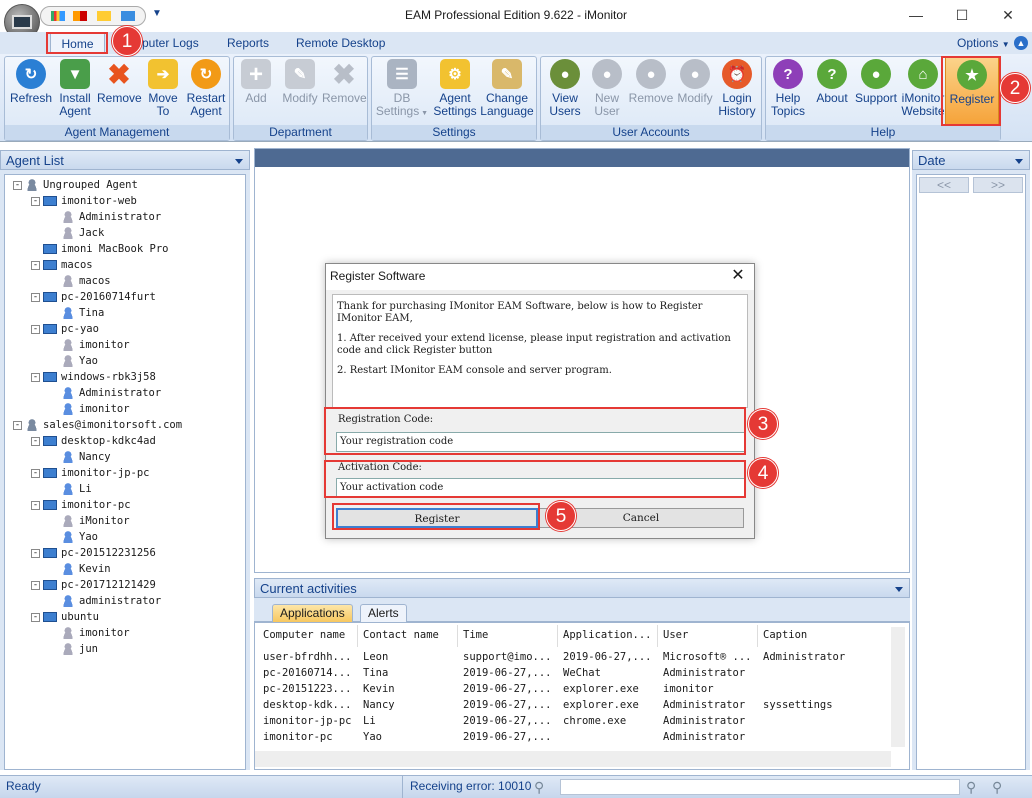 The width and height of the screenshot is (1032, 798). I want to click on tree-user-node: Nancy, so click(80, 457).